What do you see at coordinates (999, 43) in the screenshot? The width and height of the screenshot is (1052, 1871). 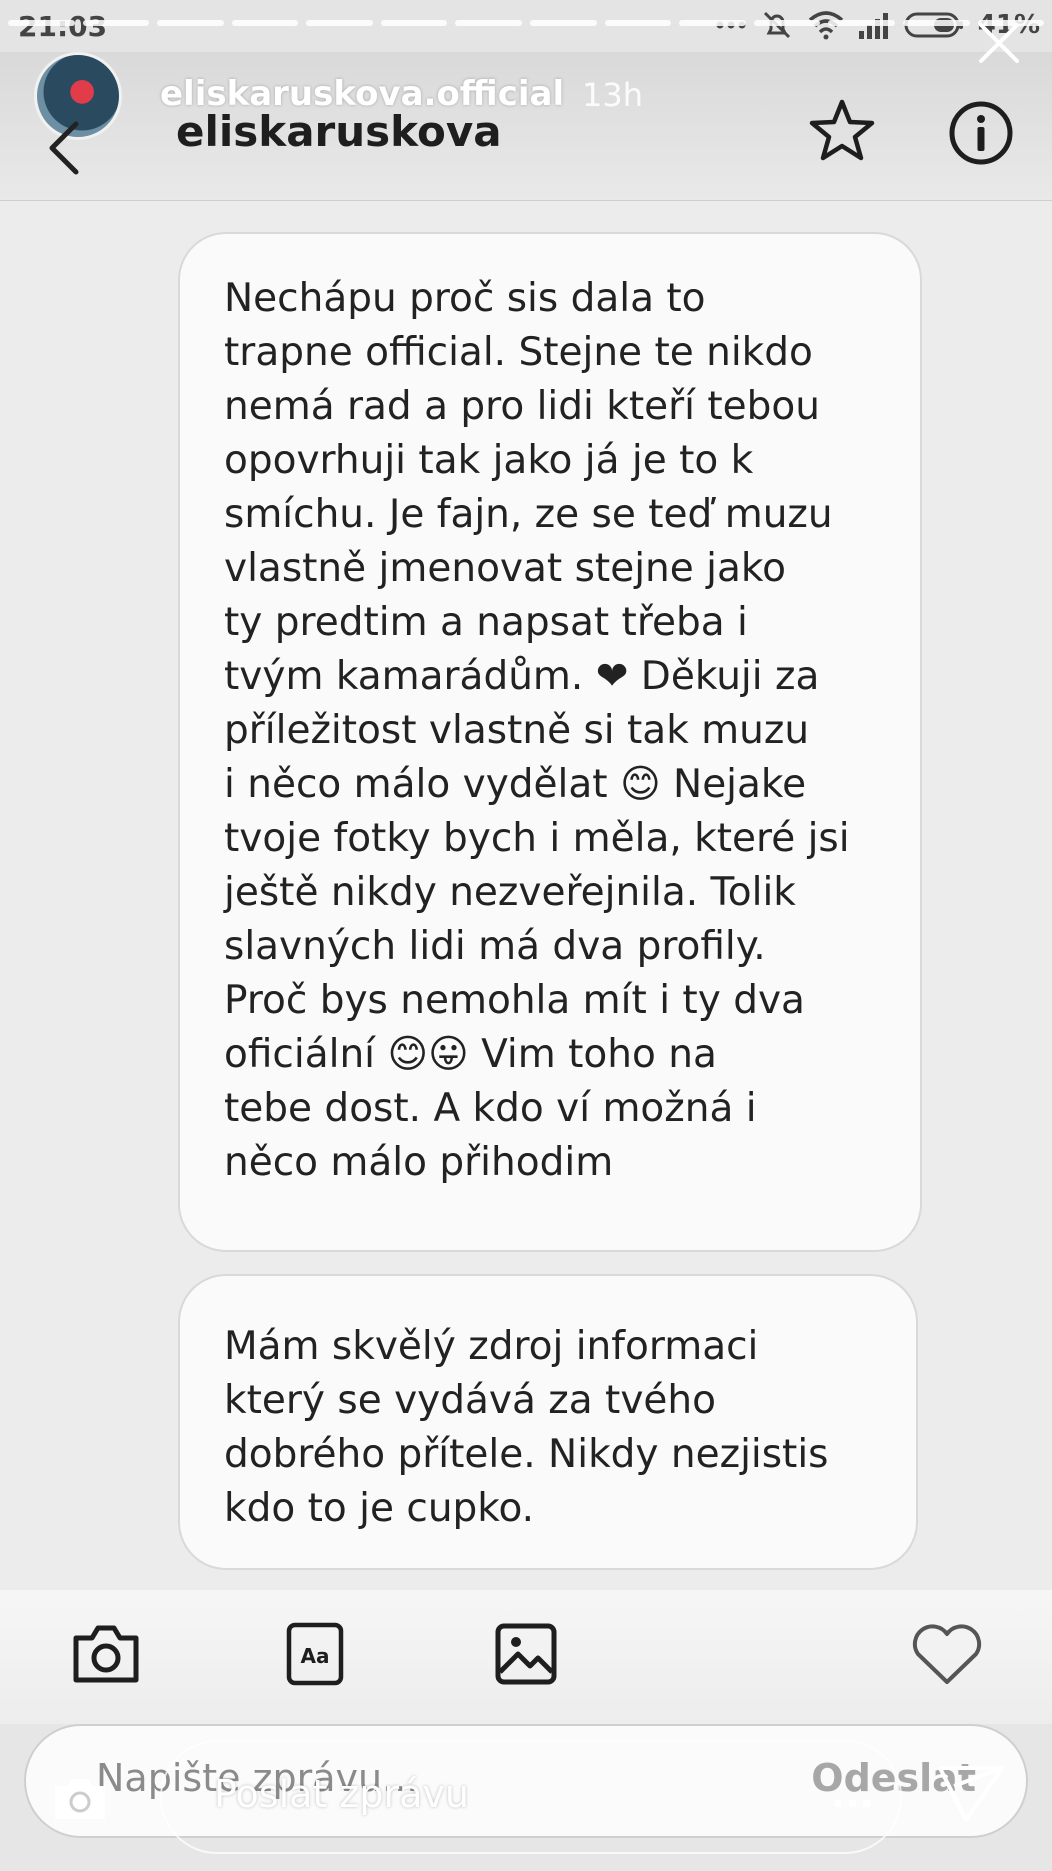 I see `close-icon` at bounding box center [999, 43].